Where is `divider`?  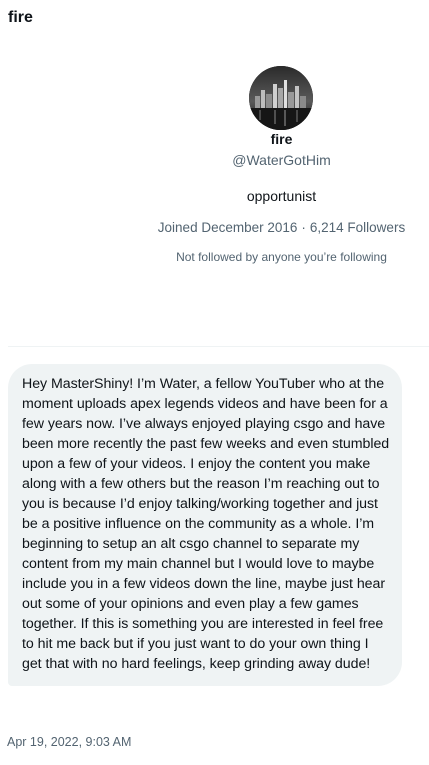 divider is located at coordinates (218, 346).